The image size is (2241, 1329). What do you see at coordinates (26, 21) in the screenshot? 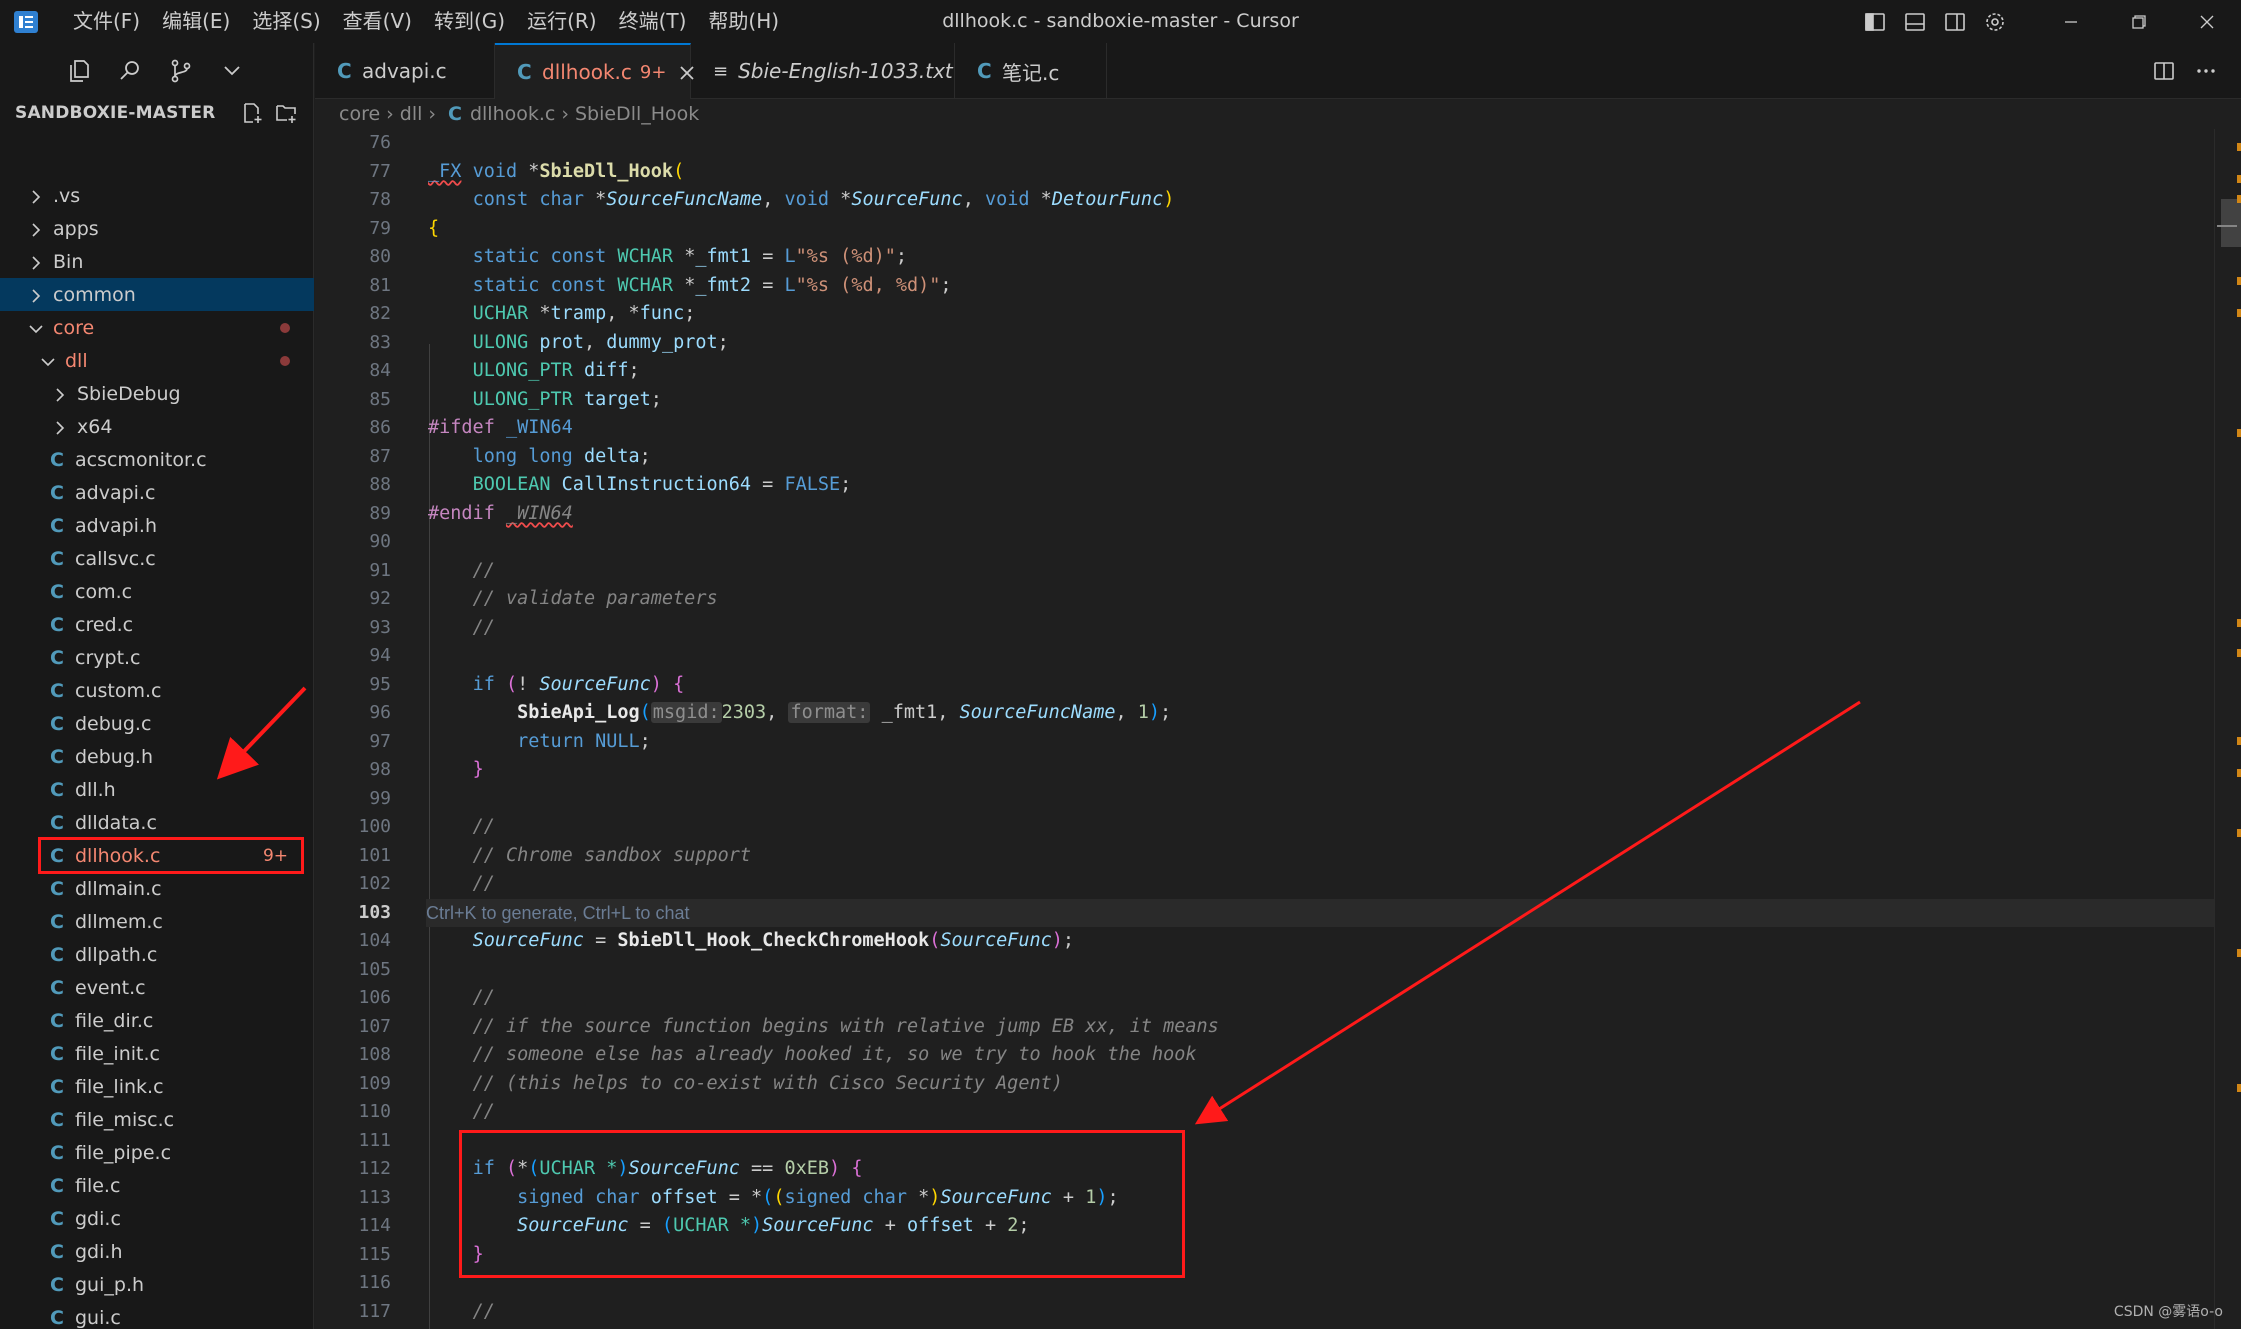
I see `app-logo-icon` at bounding box center [26, 21].